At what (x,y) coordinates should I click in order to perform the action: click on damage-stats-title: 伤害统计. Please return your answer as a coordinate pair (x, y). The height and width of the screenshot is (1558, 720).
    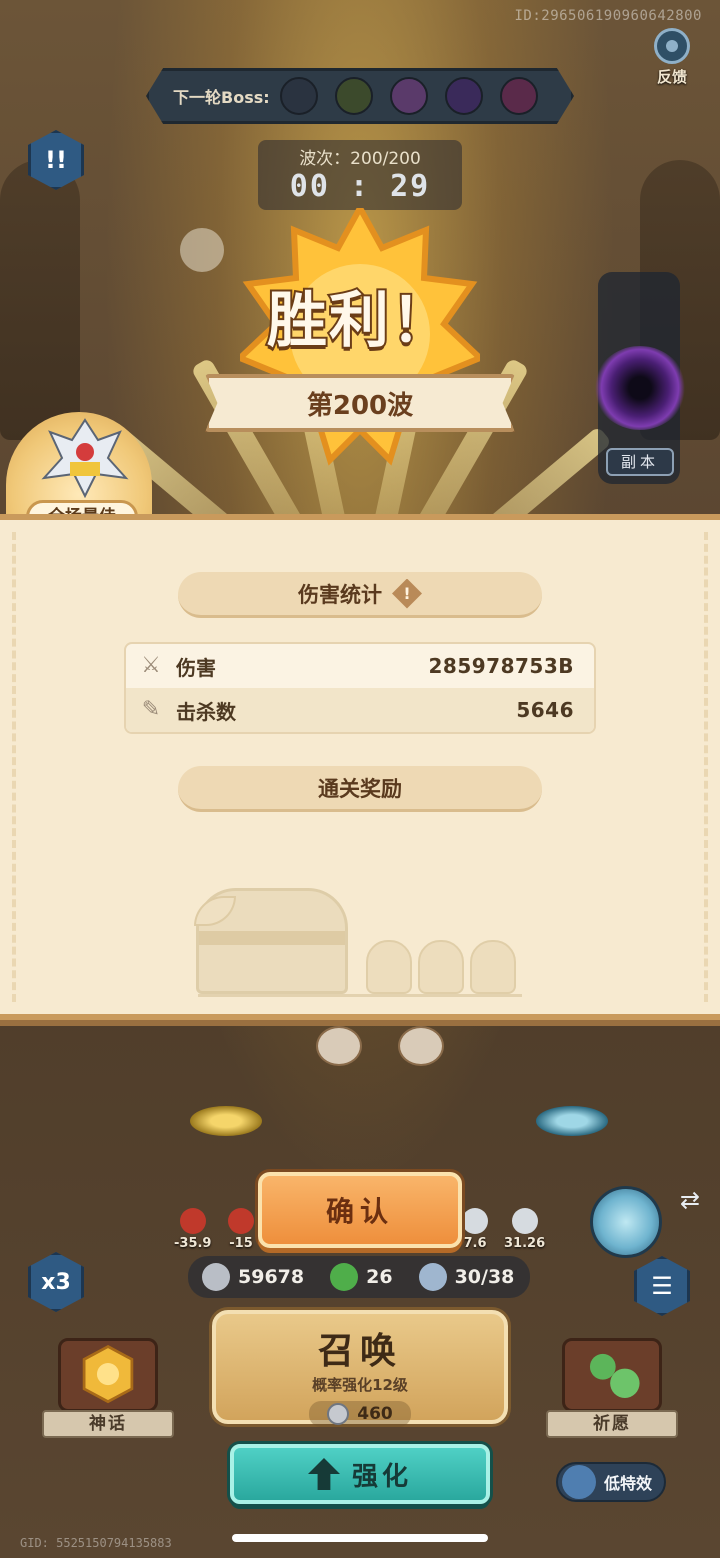
    Looking at the image, I should click on (340, 594).